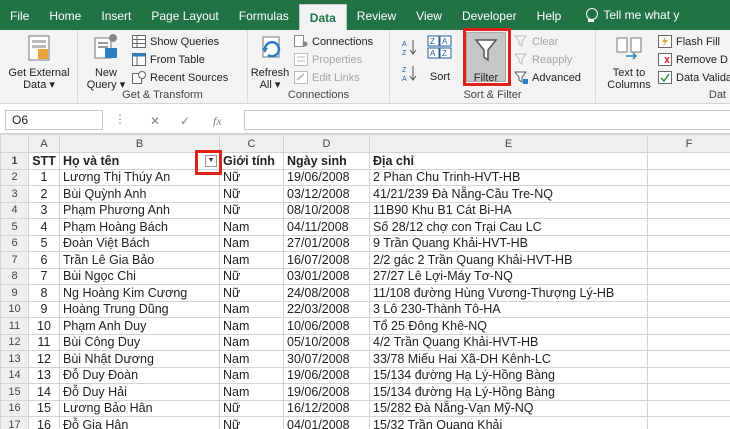 The image size is (730, 429). Describe the element at coordinates (251, 143) in the screenshot. I see `column-header-c: C` at that location.